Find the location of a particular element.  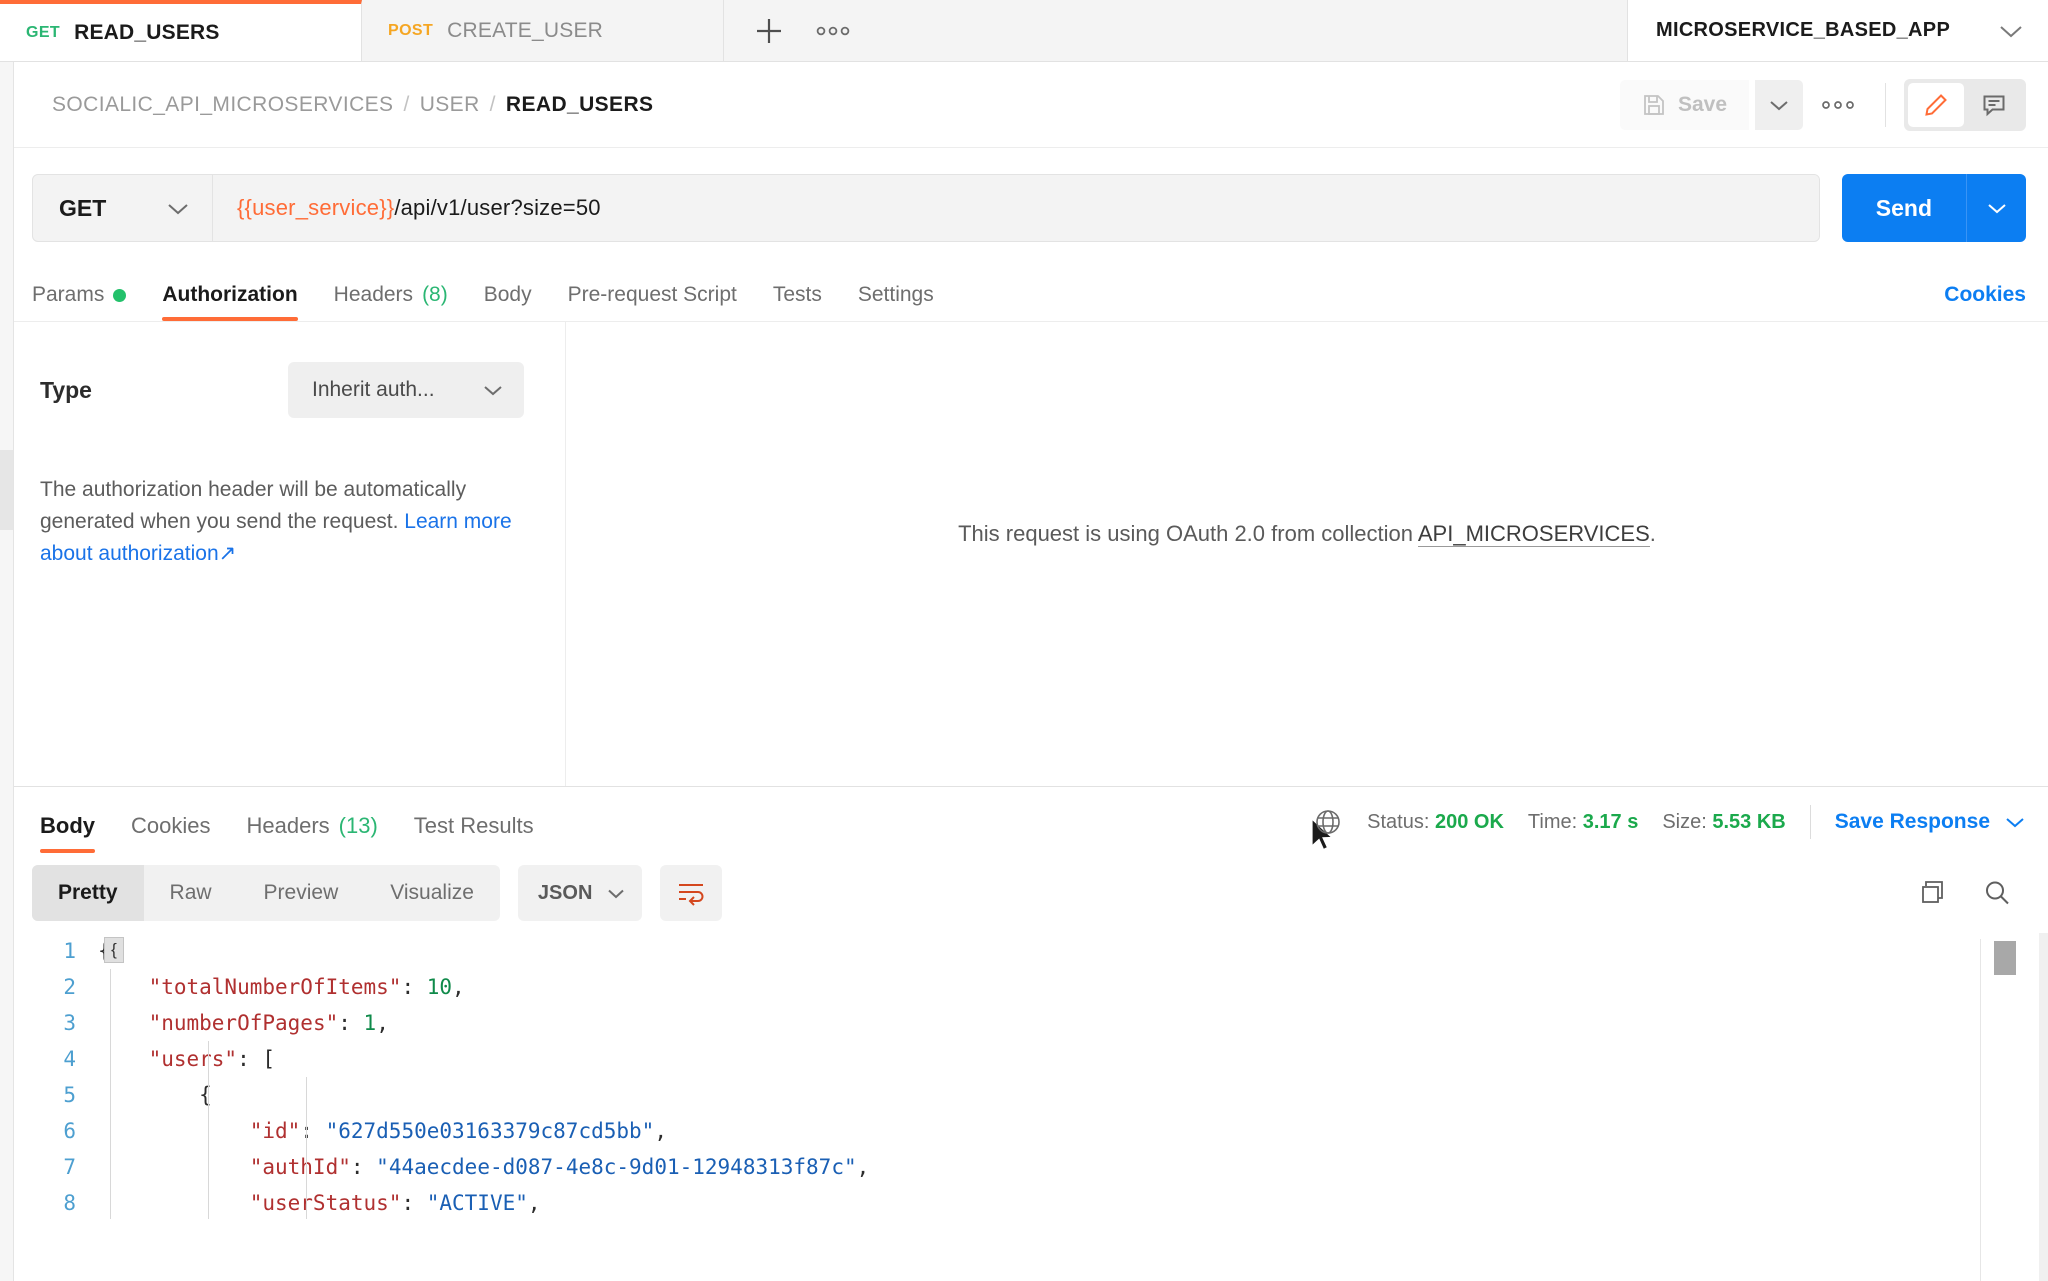

edit-mode-button is located at coordinates (1936, 104).